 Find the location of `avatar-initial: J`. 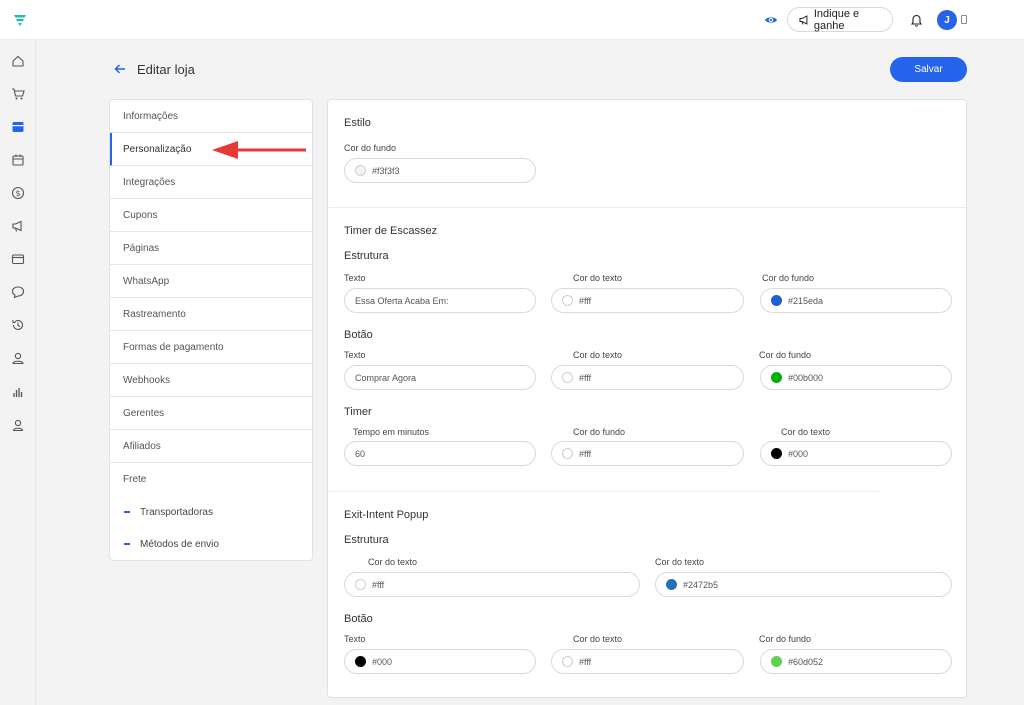

avatar-initial: J is located at coordinates (947, 20).